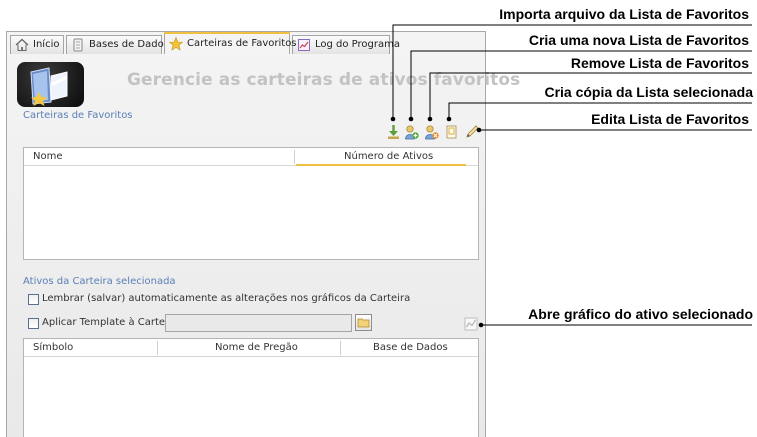  What do you see at coordinates (648, 92) in the screenshot?
I see `callout-copy: Cria cópia da Lista selecionada` at bounding box center [648, 92].